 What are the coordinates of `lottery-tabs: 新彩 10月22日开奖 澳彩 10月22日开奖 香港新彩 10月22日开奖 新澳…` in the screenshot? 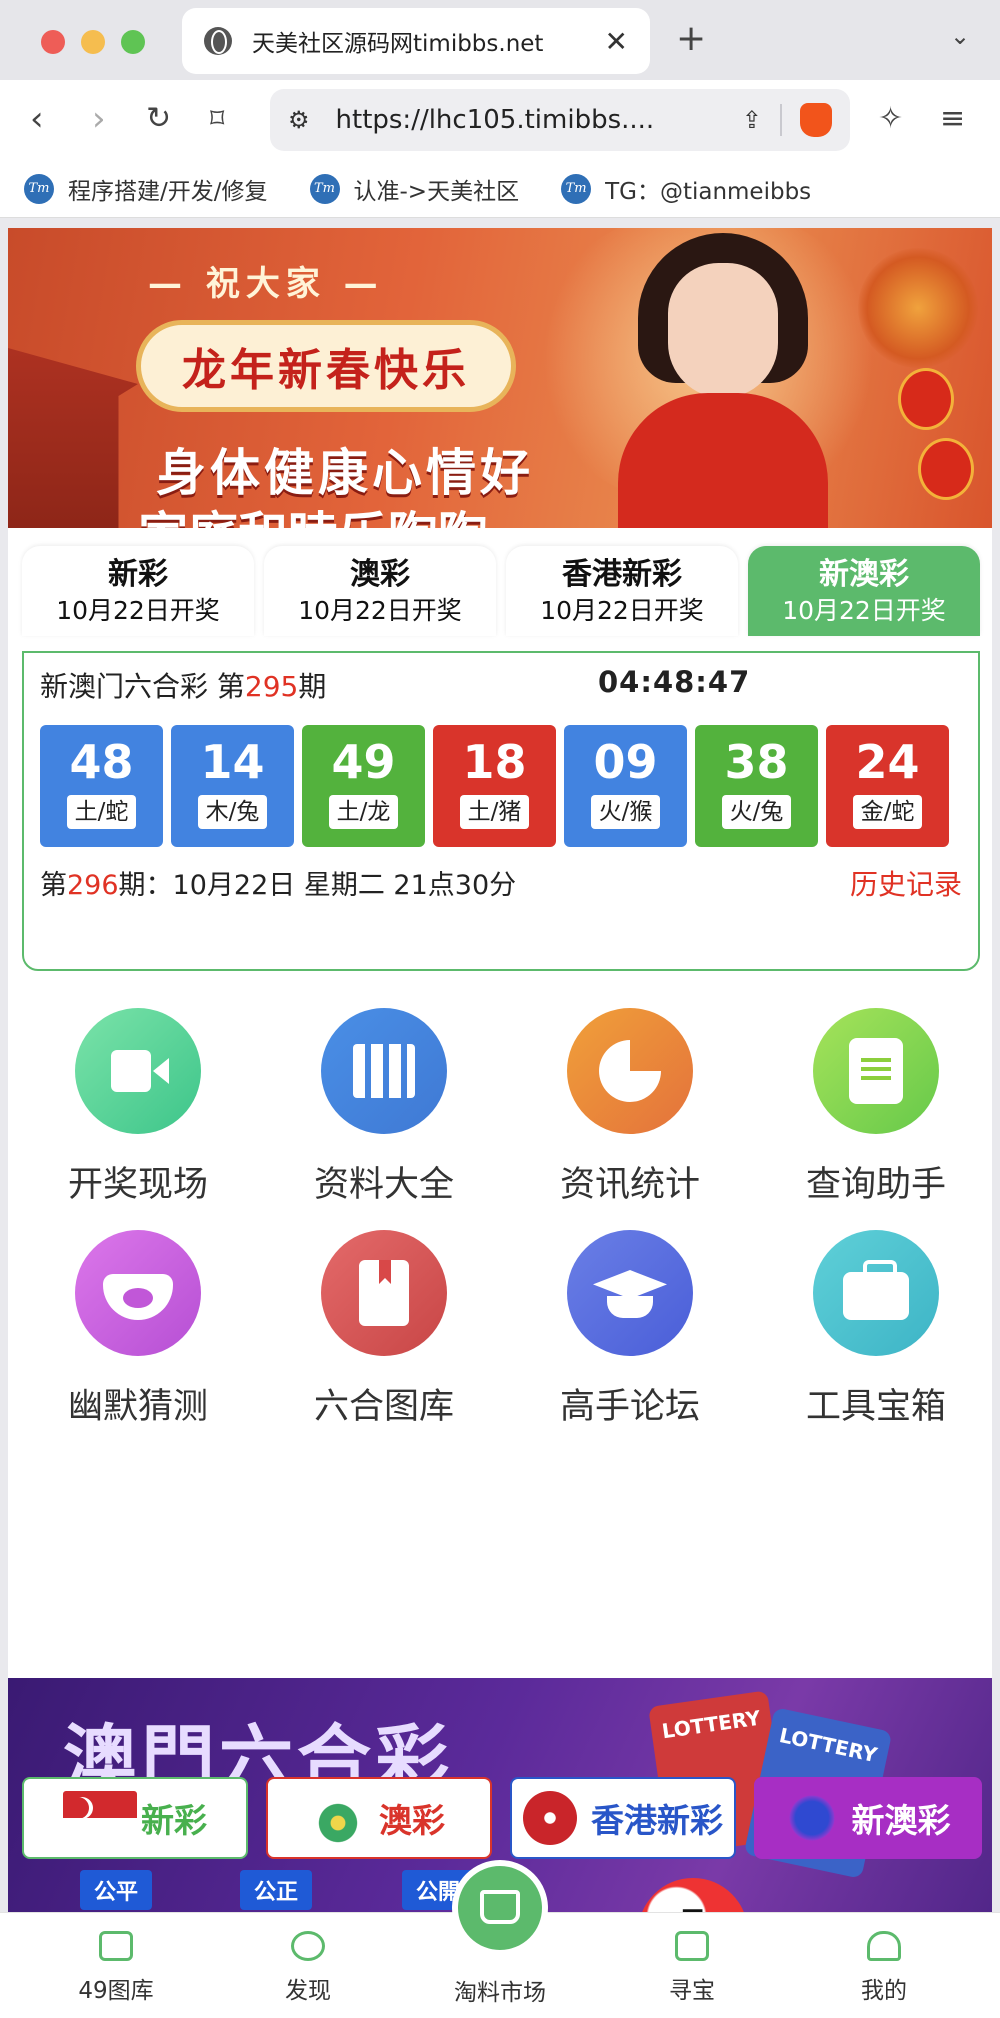 It's located at (501, 591).